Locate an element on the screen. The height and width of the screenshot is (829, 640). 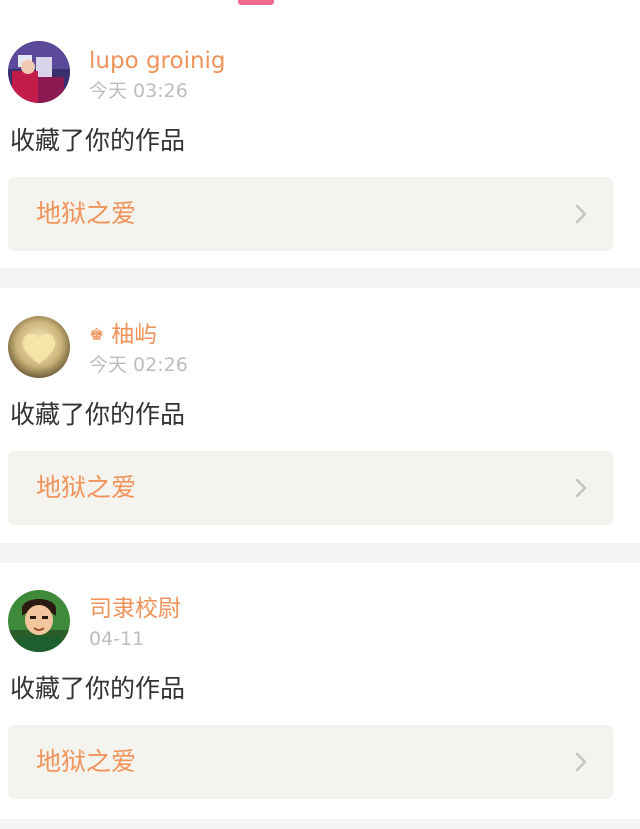
active-tab-indicator is located at coordinates (256, 2).